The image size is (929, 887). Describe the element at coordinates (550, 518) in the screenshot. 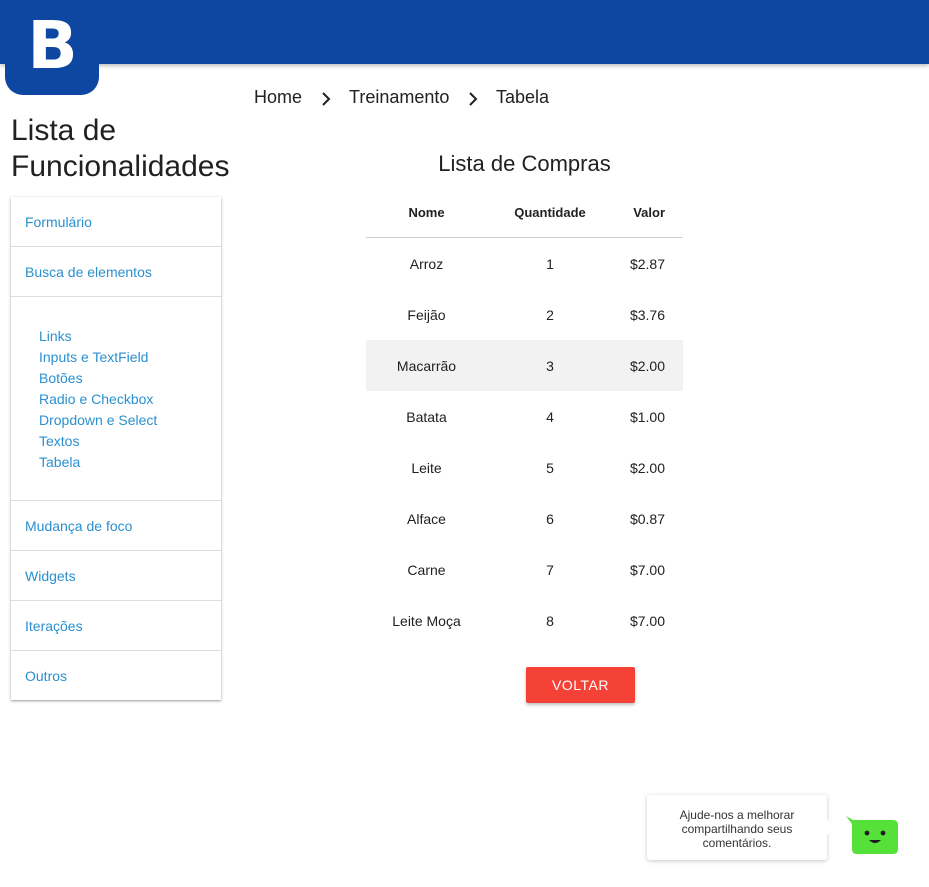

I see `cell-quantidade: 6` at that location.